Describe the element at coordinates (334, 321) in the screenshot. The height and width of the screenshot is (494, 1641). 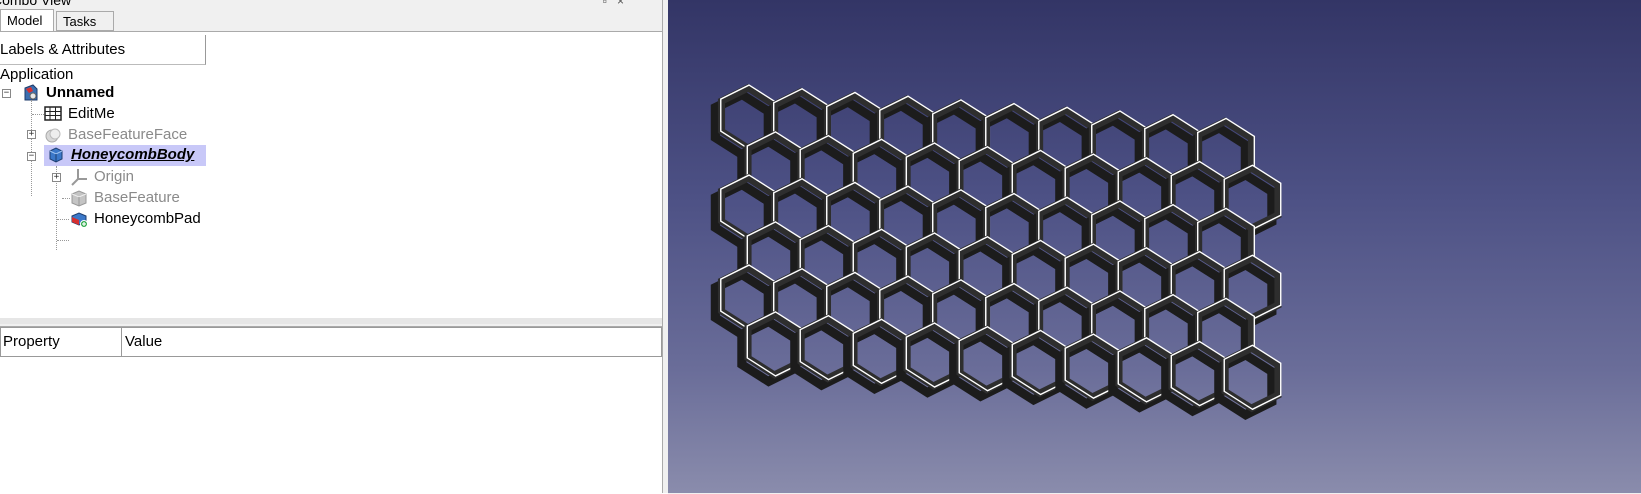
I see `tree-property-splitter` at that location.